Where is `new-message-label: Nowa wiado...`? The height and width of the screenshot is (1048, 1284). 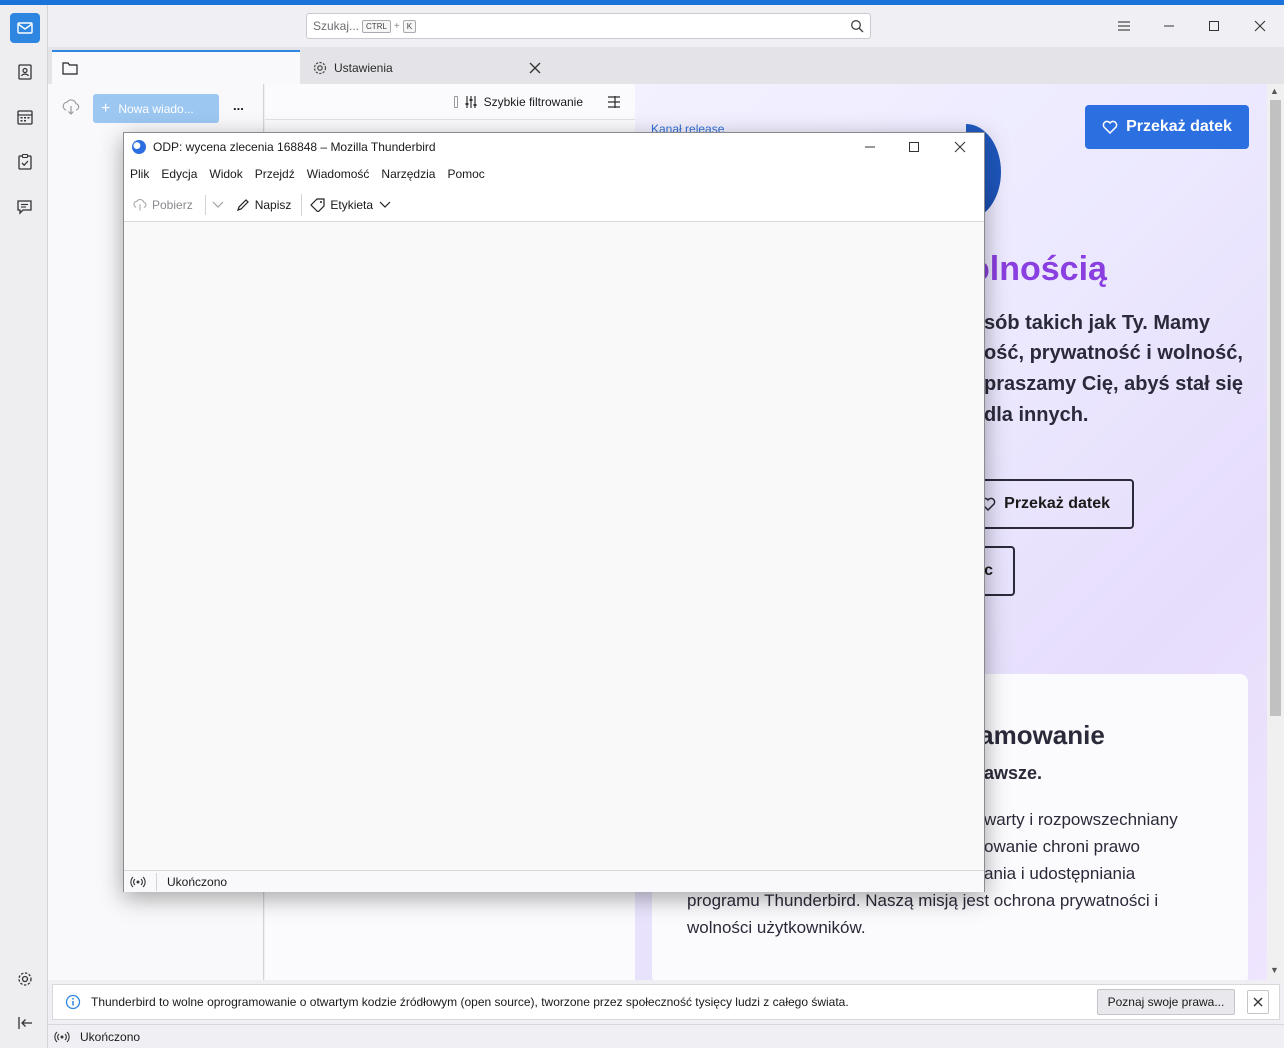
new-message-label: Nowa wiado... is located at coordinates (156, 108).